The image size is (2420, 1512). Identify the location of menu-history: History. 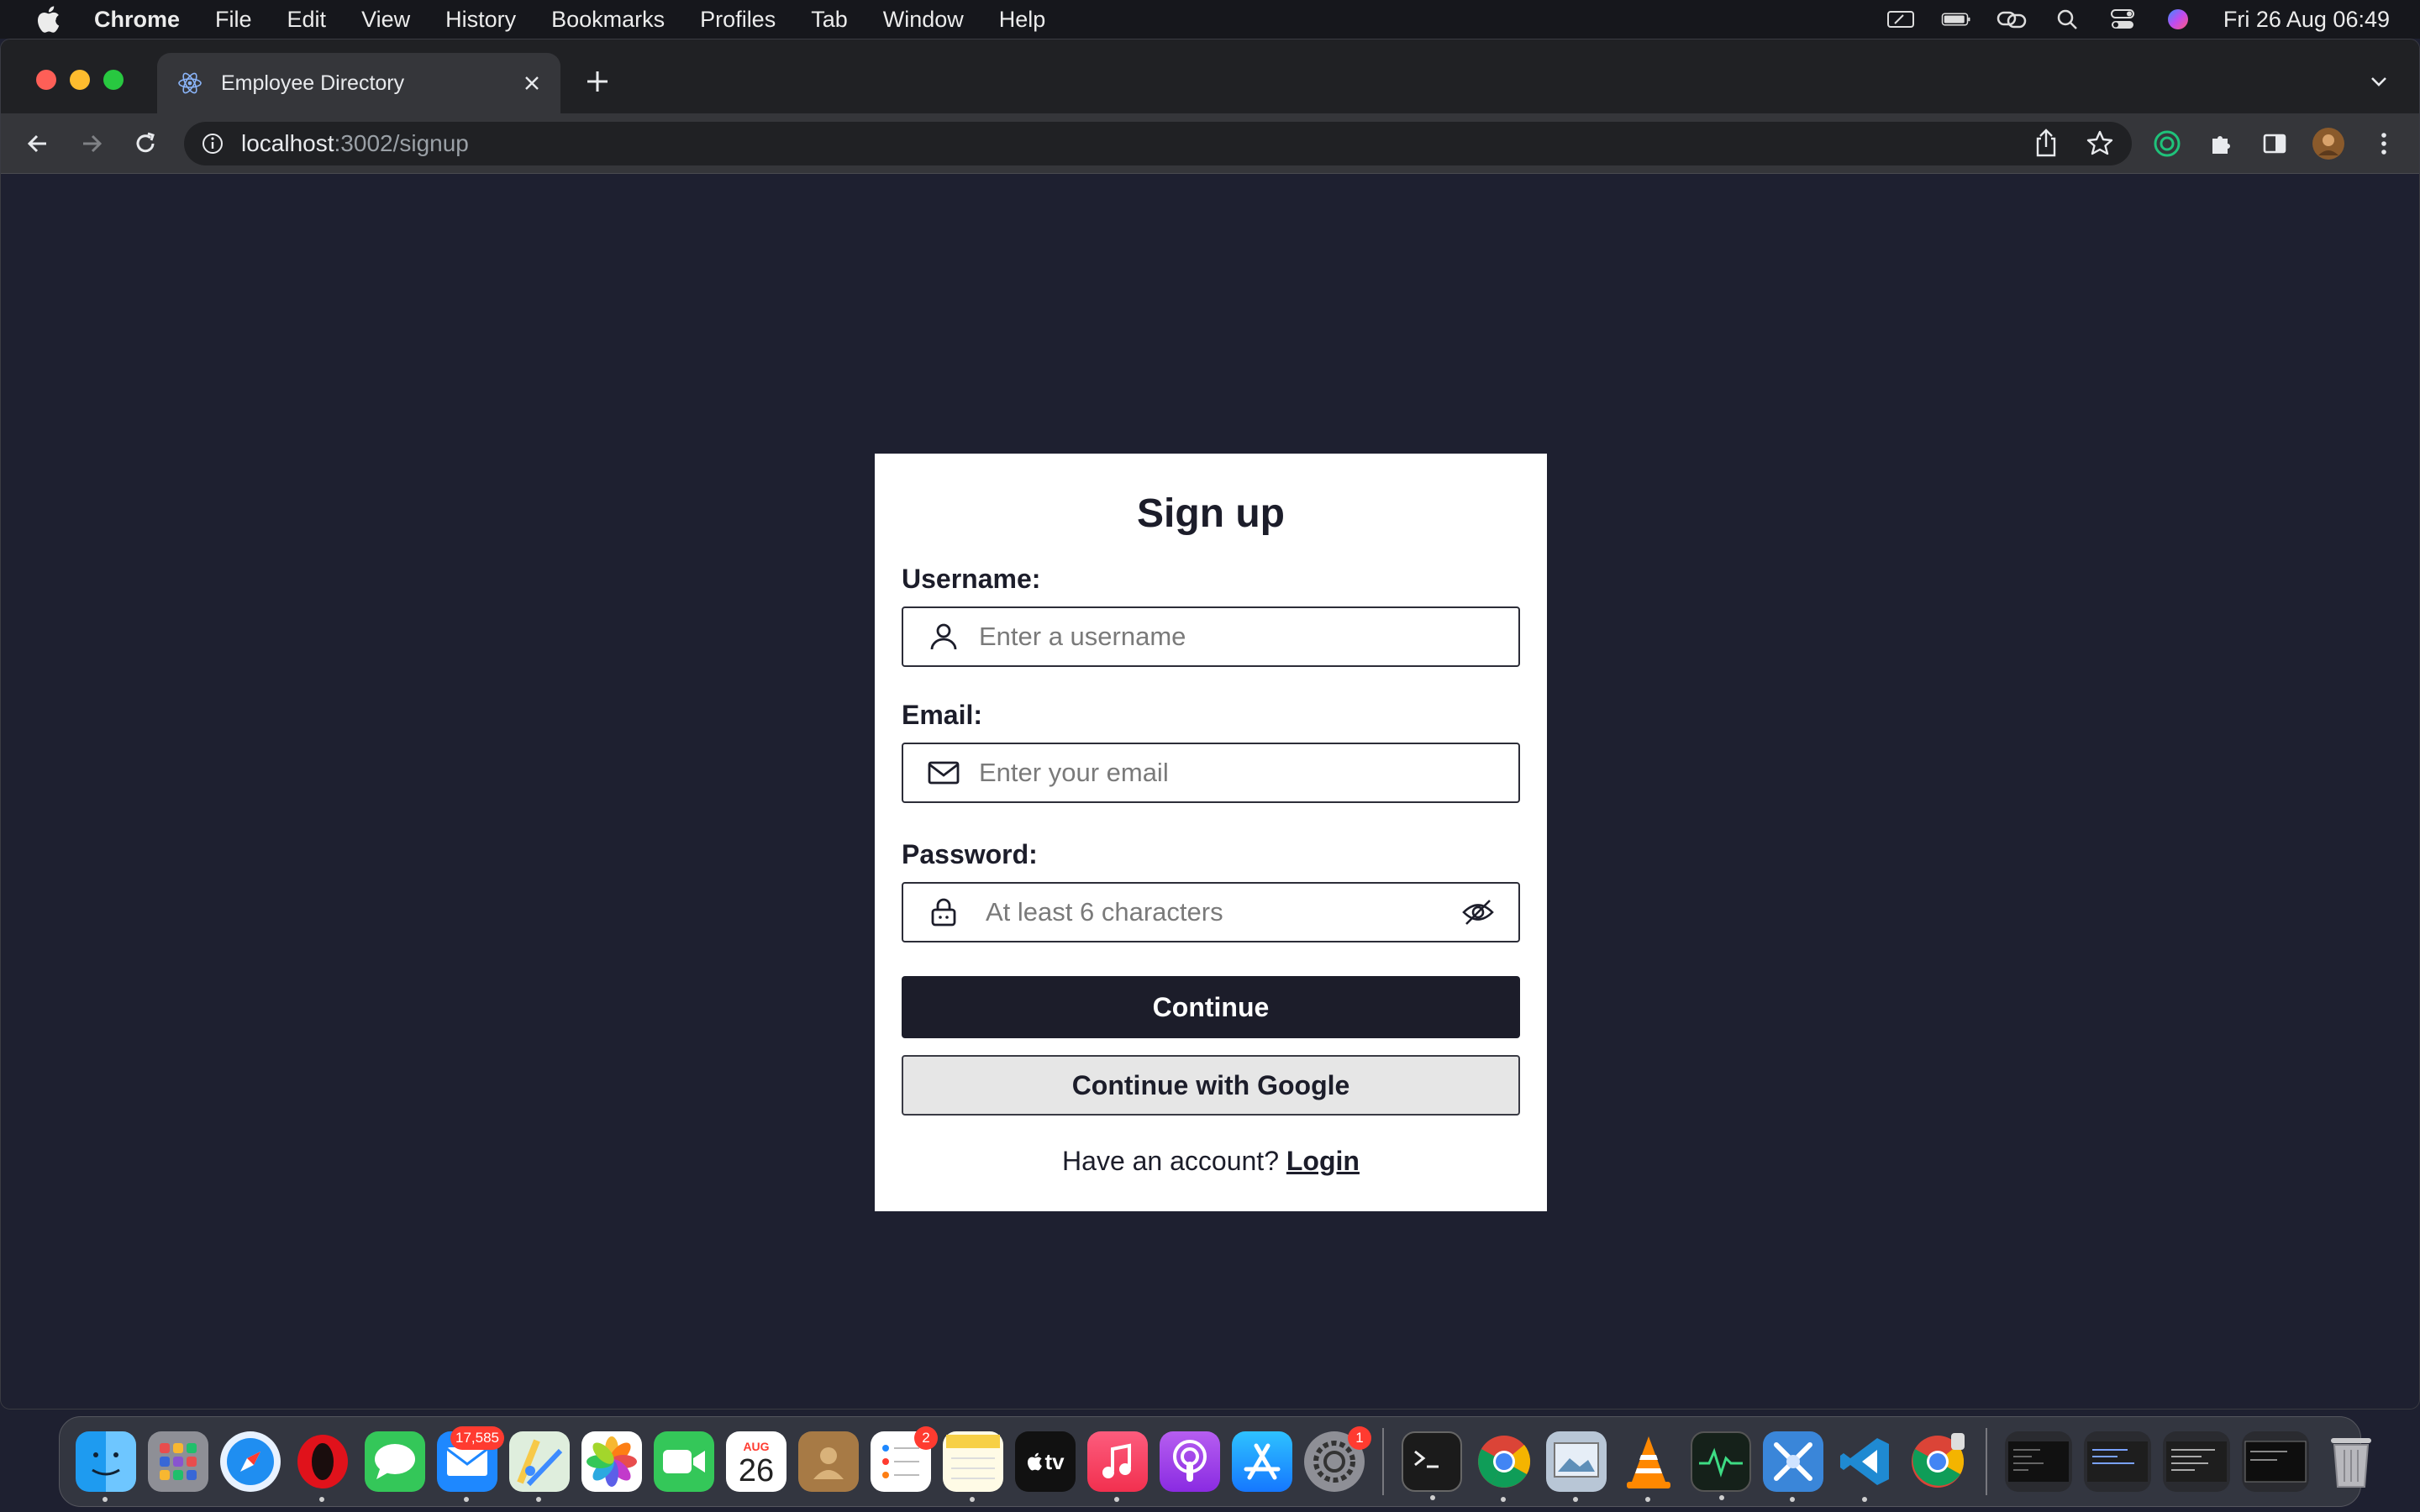
(481, 20).